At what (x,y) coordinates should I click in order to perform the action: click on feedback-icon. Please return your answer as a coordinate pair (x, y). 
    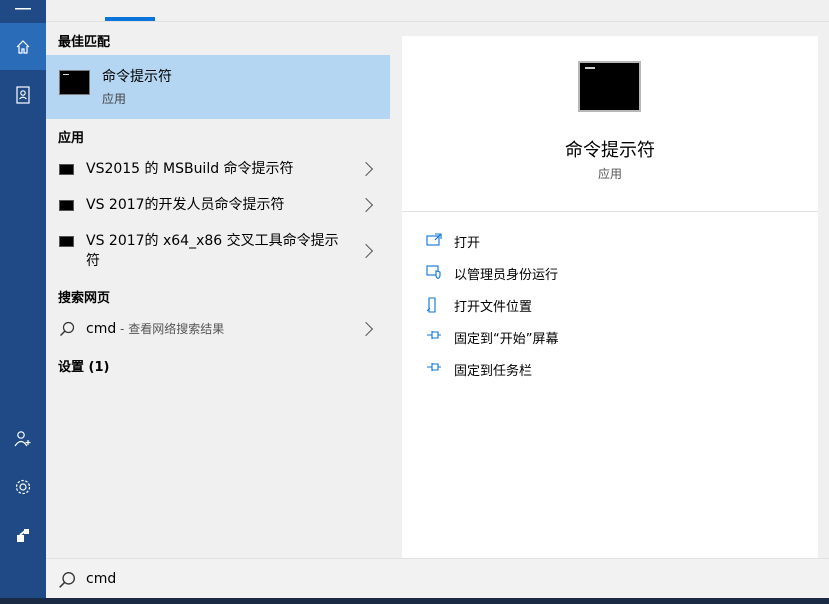
    Looking at the image, I should click on (23, 535).